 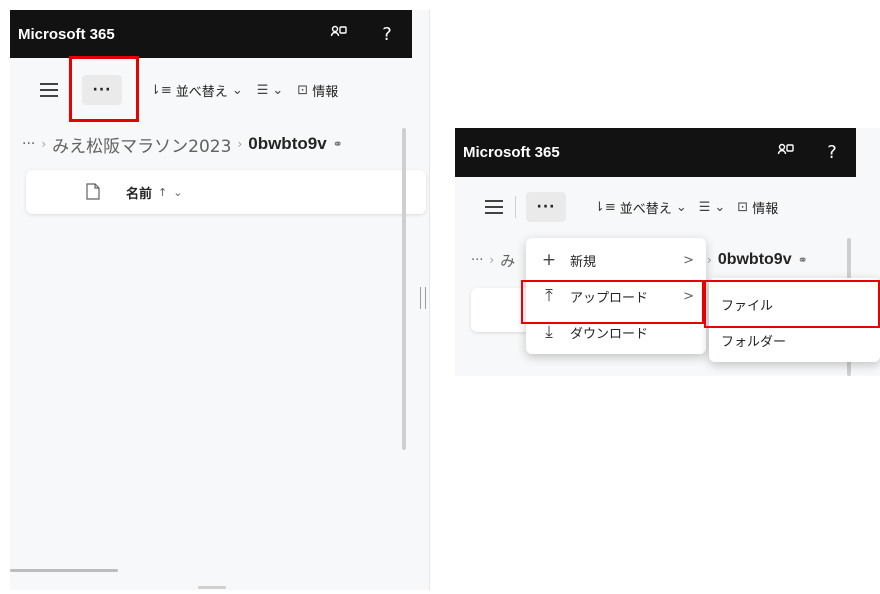 I want to click on column-name-header: 名前, so click(x=139, y=192).